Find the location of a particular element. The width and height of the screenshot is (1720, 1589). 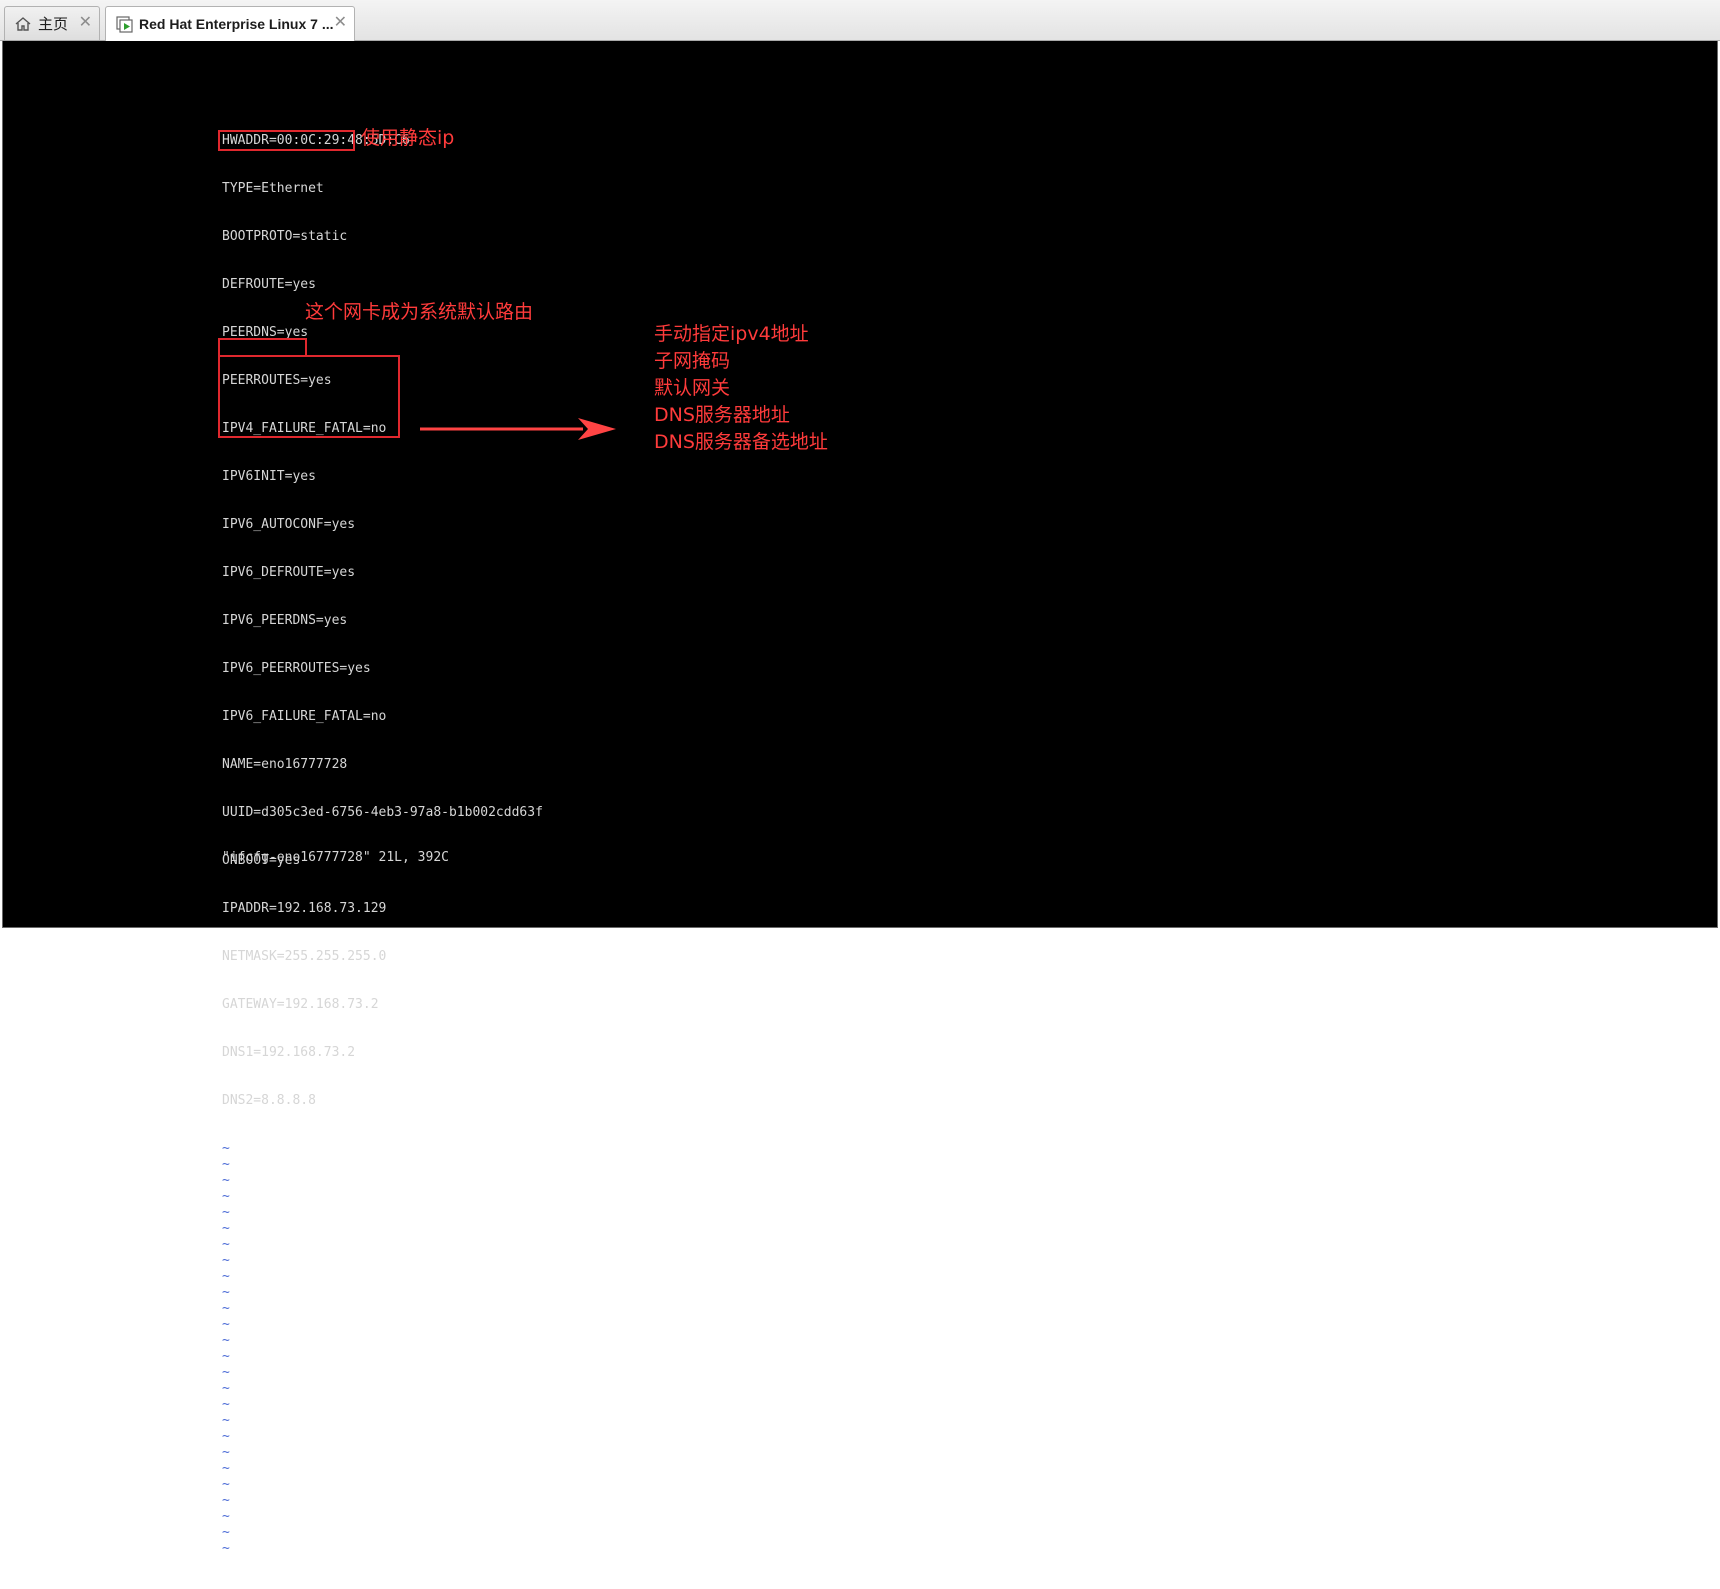

ipaddr-note: 手动指定ipv4地址 is located at coordinates (731, 334).